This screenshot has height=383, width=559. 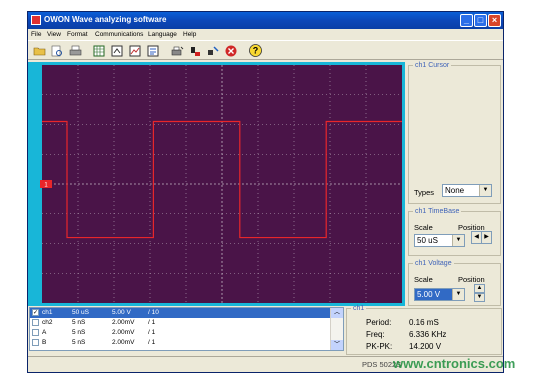 I want to click on freq-label: Freq:, so click(x=375, y=334).